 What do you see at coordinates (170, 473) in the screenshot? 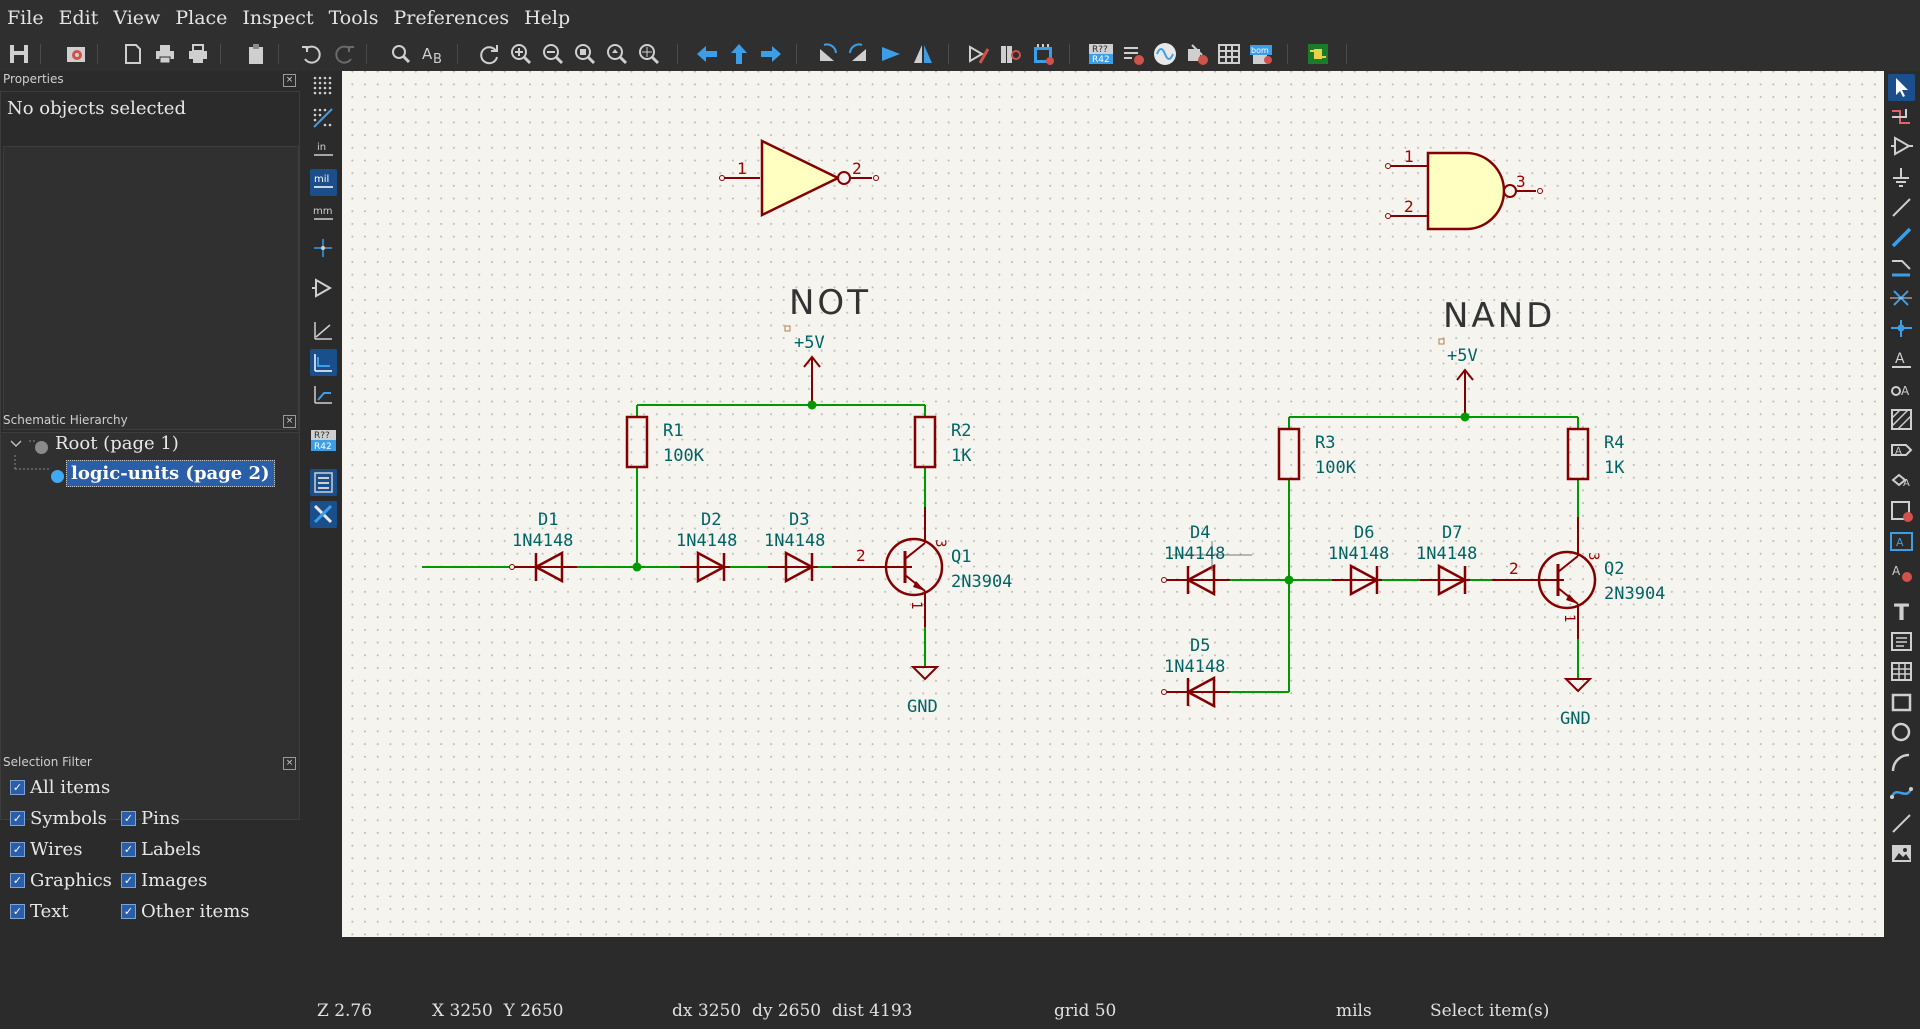
I see `tree-item-logic-units: logic-units (page 2)` at bounding box center [170, 473].